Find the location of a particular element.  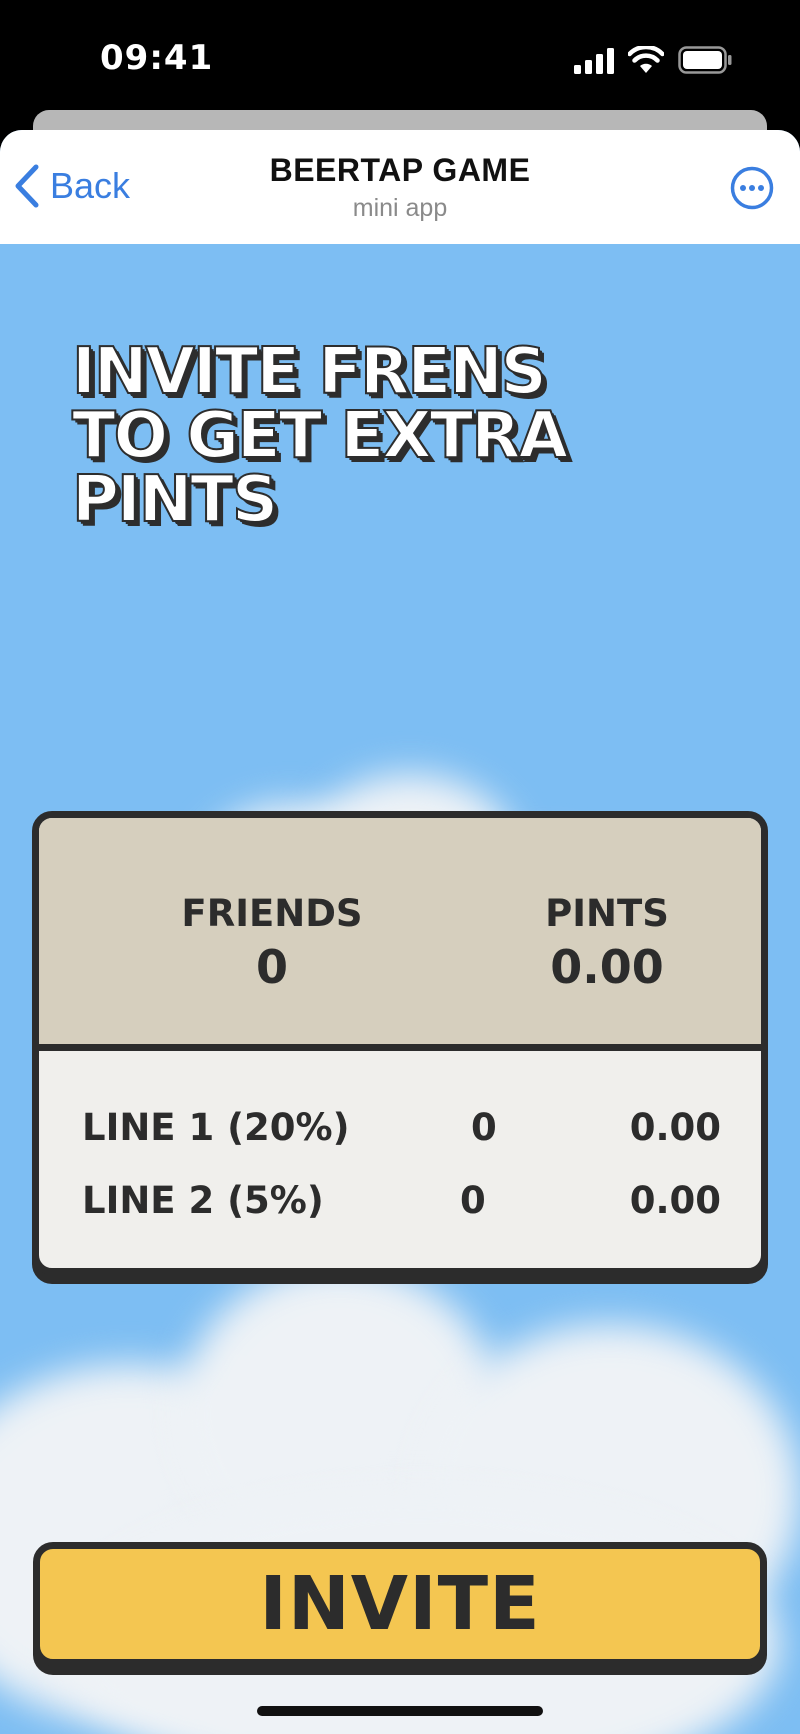

back-button: Back is located at coordinates (72, 186).